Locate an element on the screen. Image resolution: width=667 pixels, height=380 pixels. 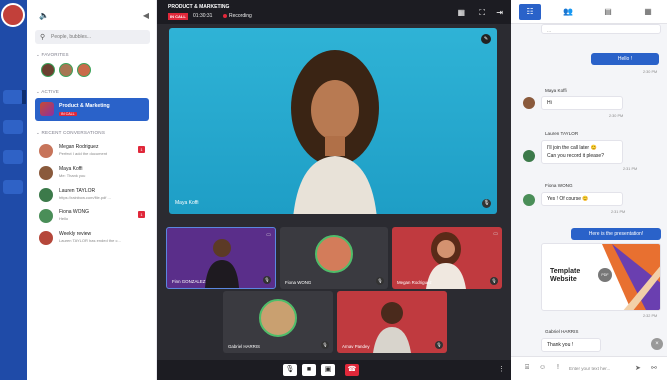
tab-participants: 👥 is located at coordinates (568, 12).